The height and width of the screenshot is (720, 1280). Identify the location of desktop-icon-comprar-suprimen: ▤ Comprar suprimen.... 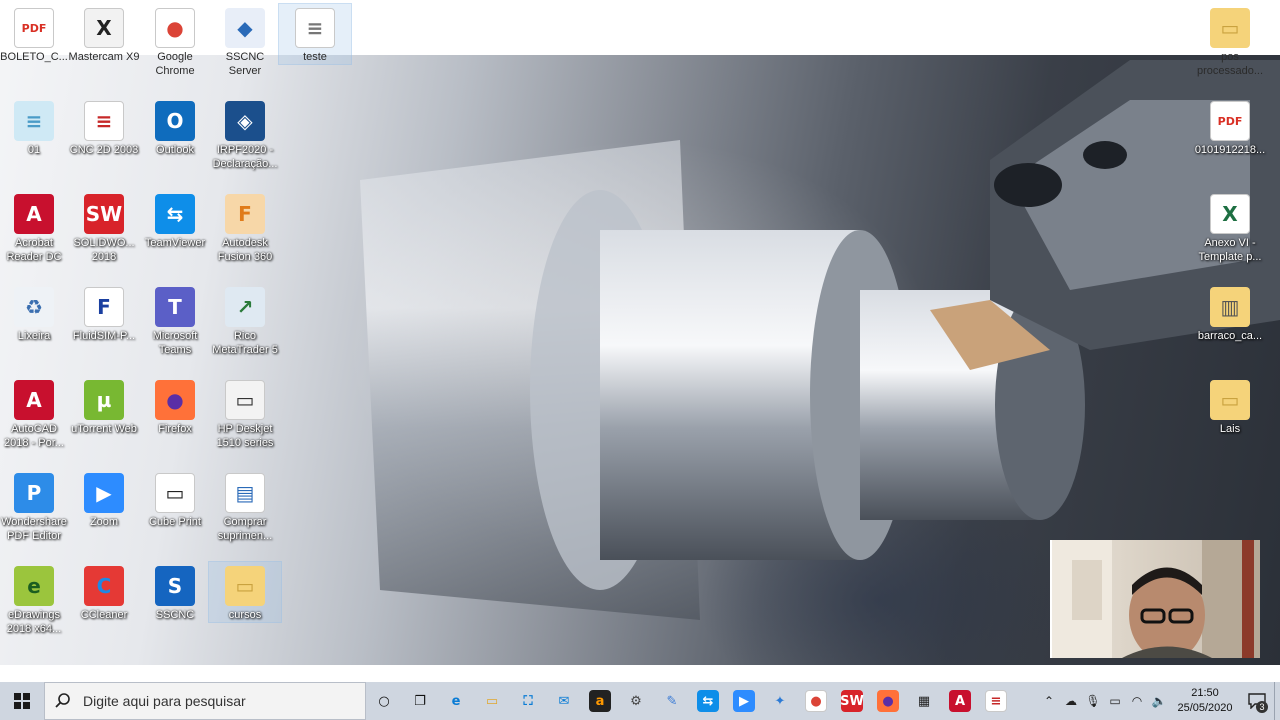
(245, 506).